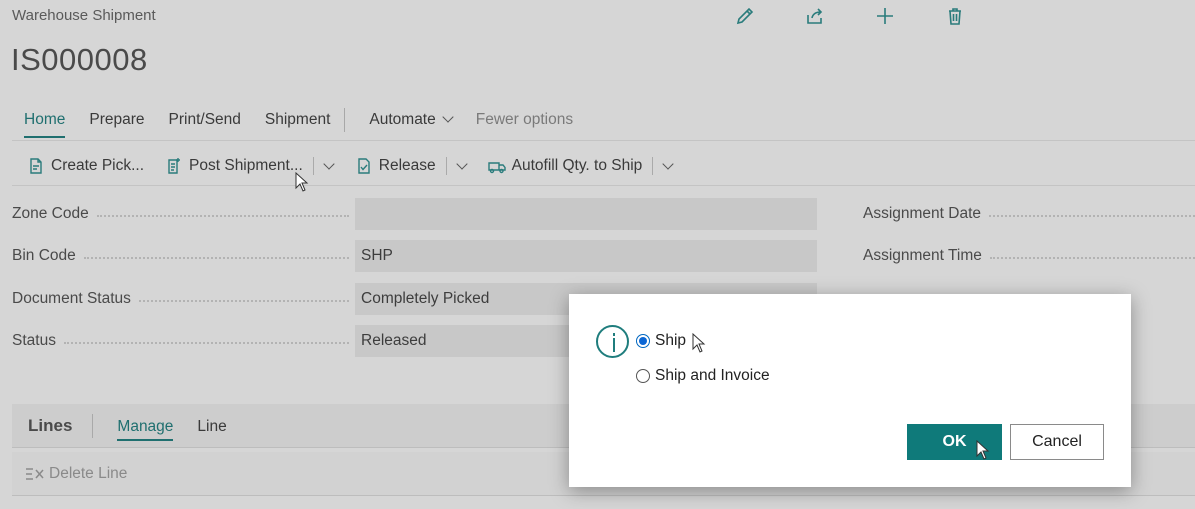 Image resolution: width=1195 pixels, height=509 pixels. I want to click on page-title: IS000008, so click(79, 59).